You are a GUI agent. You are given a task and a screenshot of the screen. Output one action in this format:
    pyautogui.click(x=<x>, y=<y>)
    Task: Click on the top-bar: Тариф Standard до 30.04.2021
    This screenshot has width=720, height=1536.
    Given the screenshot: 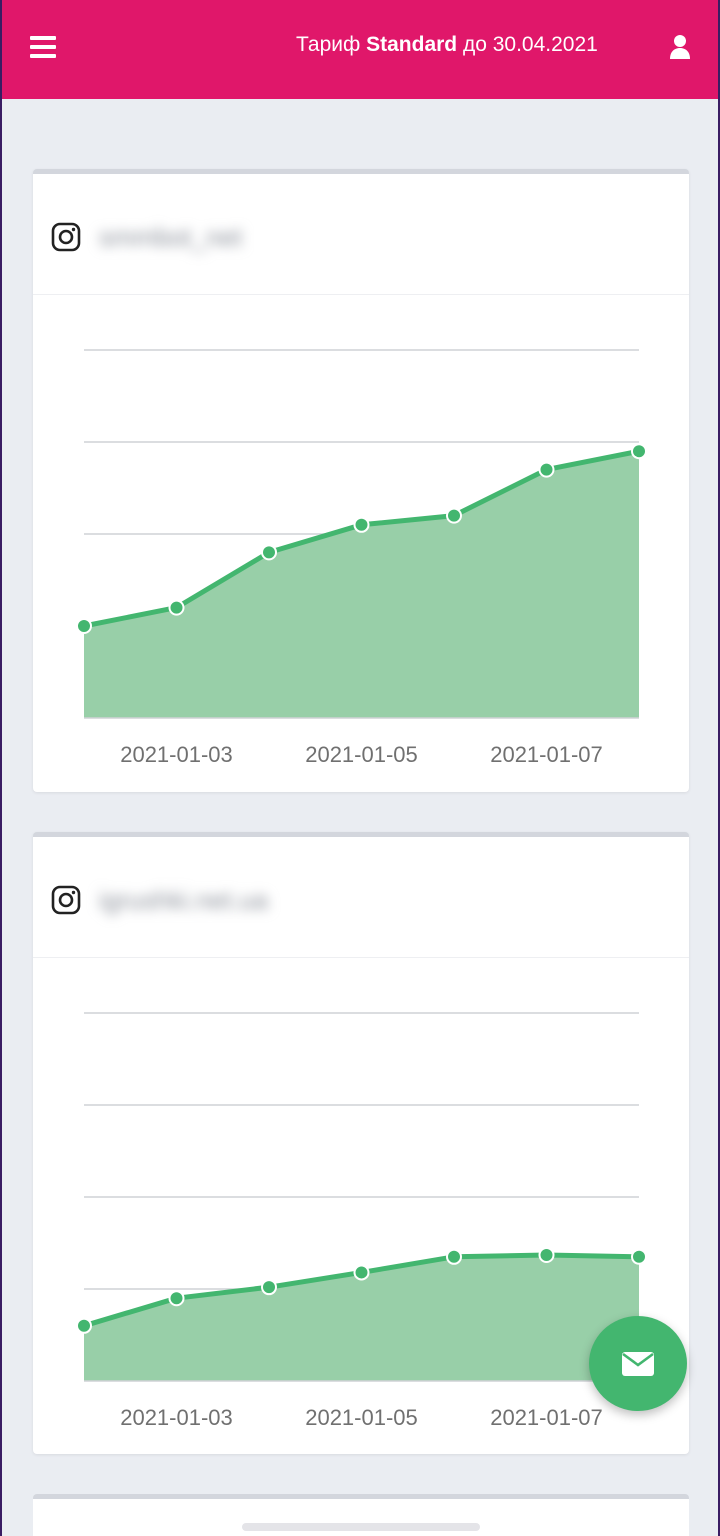 What is the action you would take?
    pyautogui.click(x=360, y=49)
    